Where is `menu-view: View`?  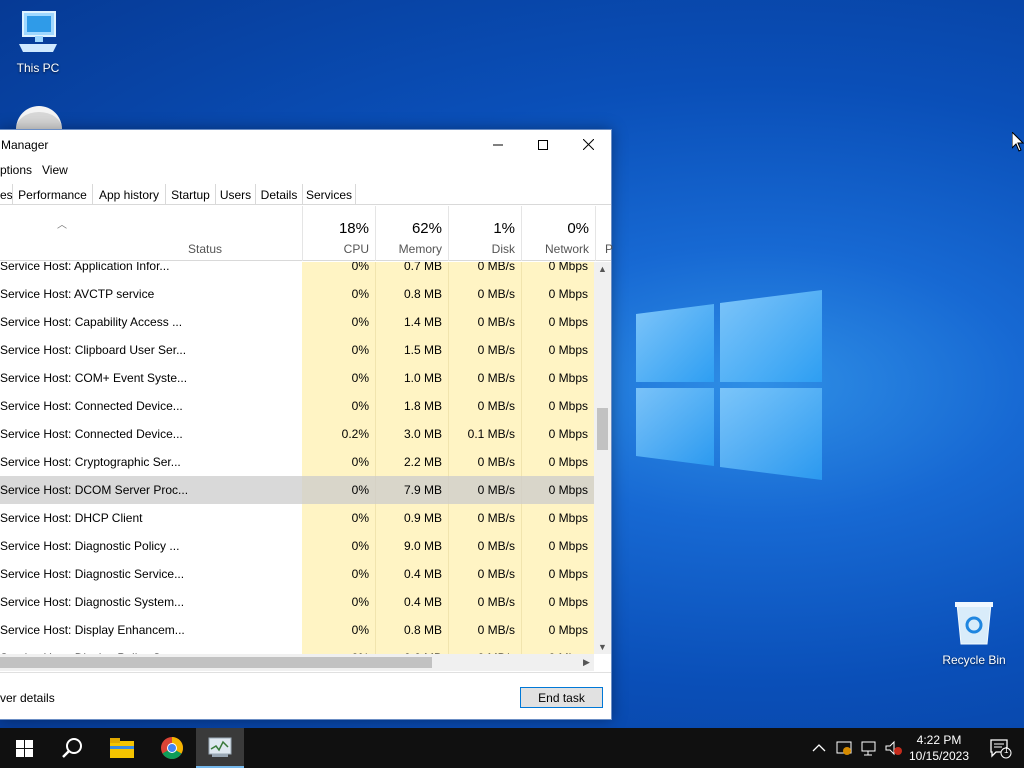
menu-view: View is located at coordinates (55, 170).